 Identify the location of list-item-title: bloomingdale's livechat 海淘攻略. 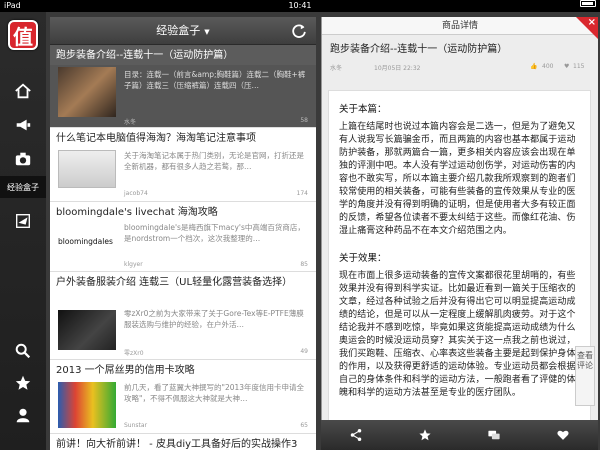
(137, 212).